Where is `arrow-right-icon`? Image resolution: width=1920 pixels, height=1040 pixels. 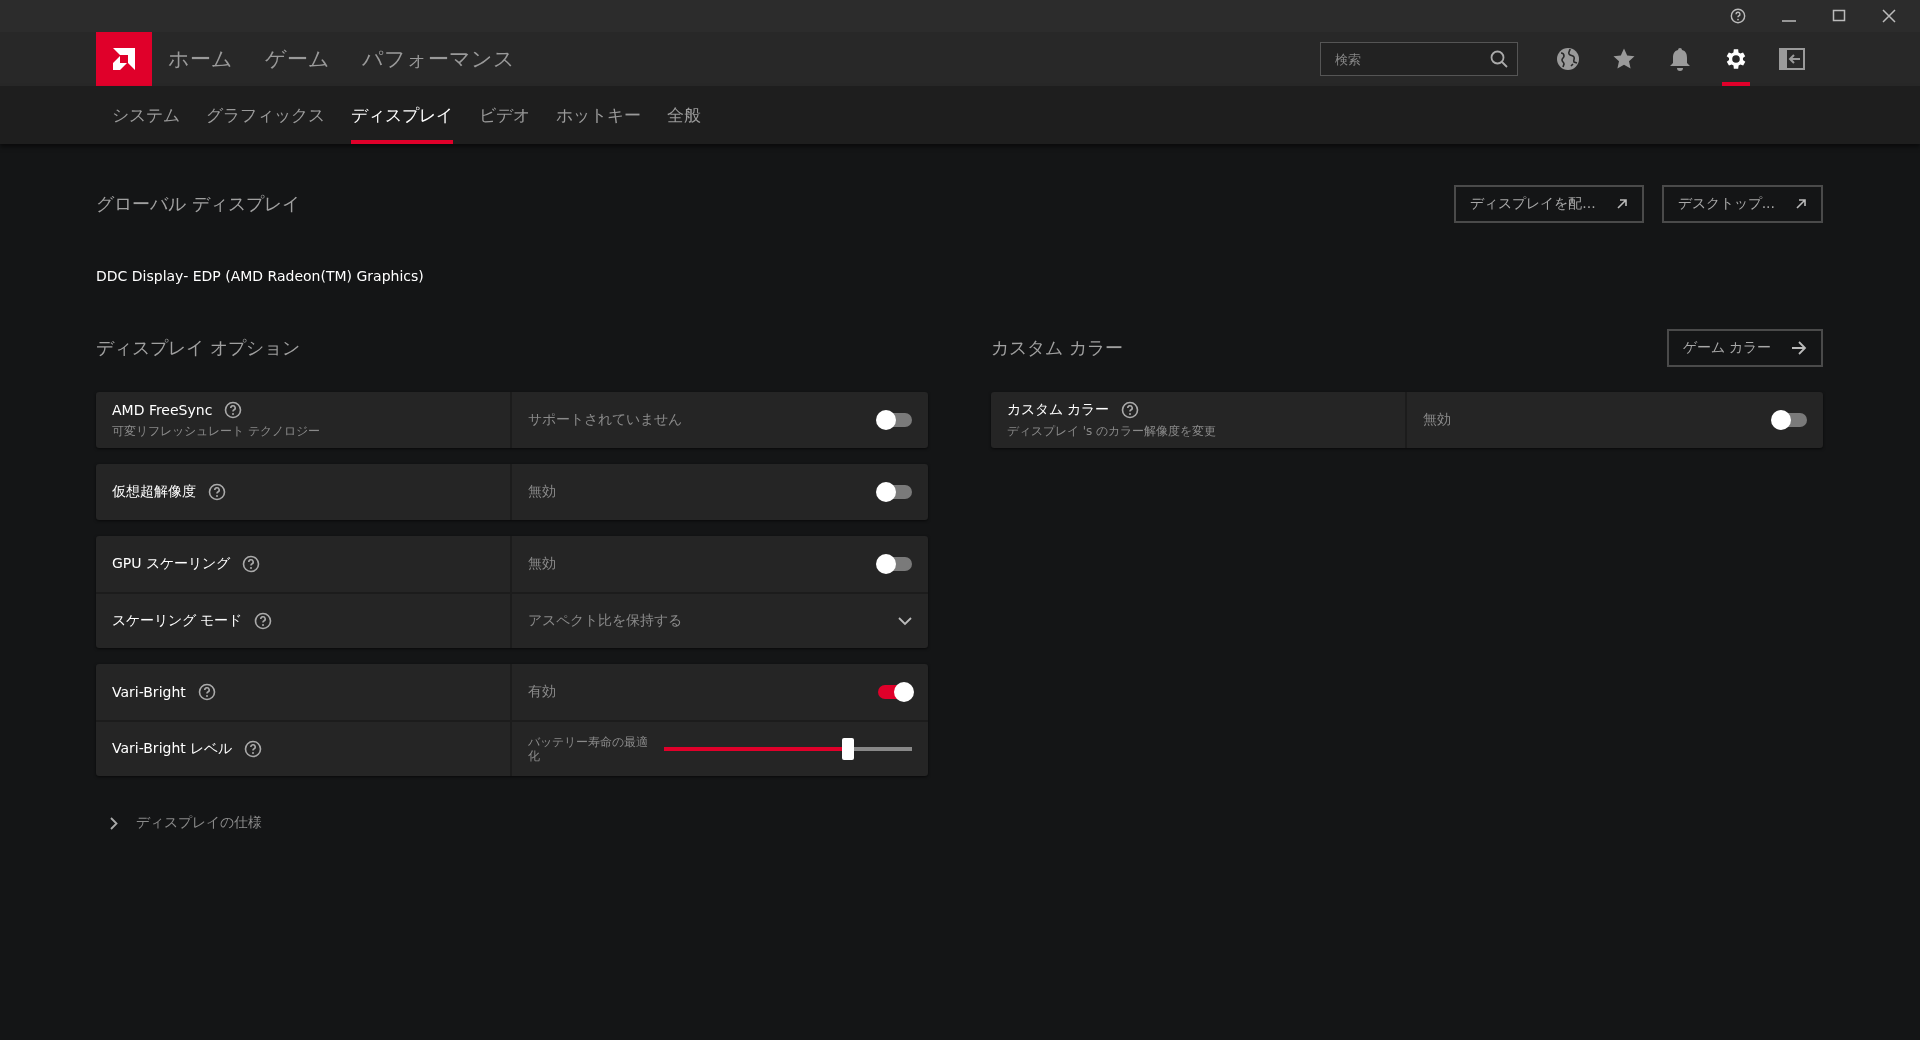
arrow-right-icon is located at coordinates (1799, 348).